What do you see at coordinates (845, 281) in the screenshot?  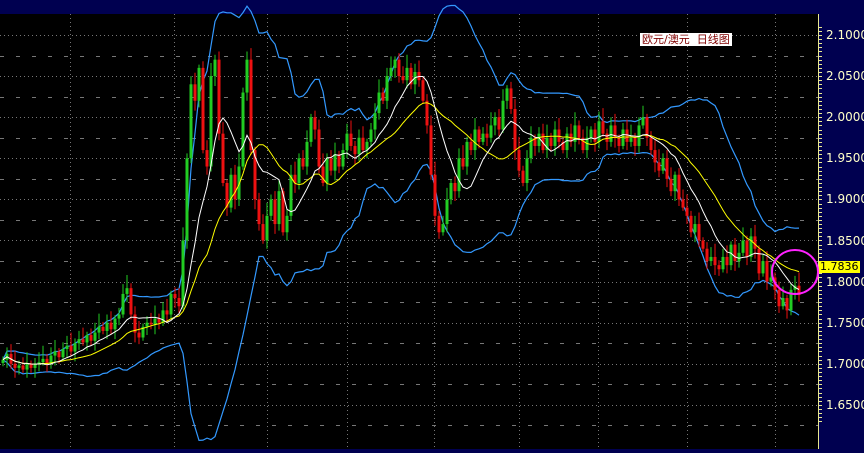 I see `y-tick-label: 1.8000` at bounding box center [845, 281].